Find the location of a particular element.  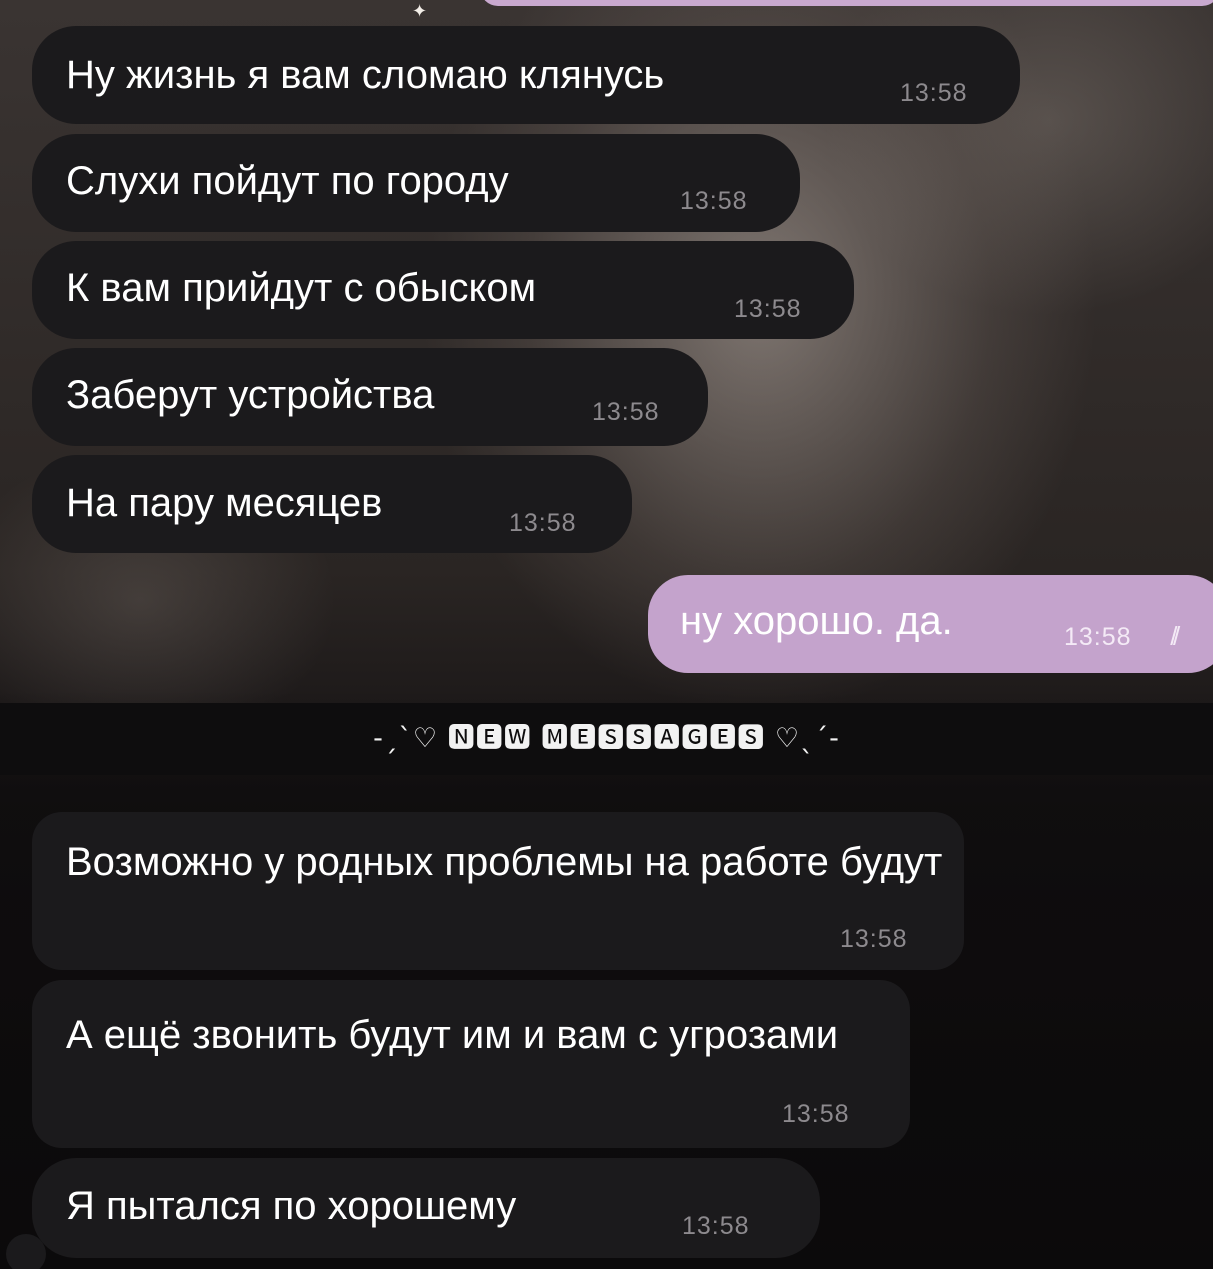

outgoing-message-bubble-partial is located at coordinates (846, 3).